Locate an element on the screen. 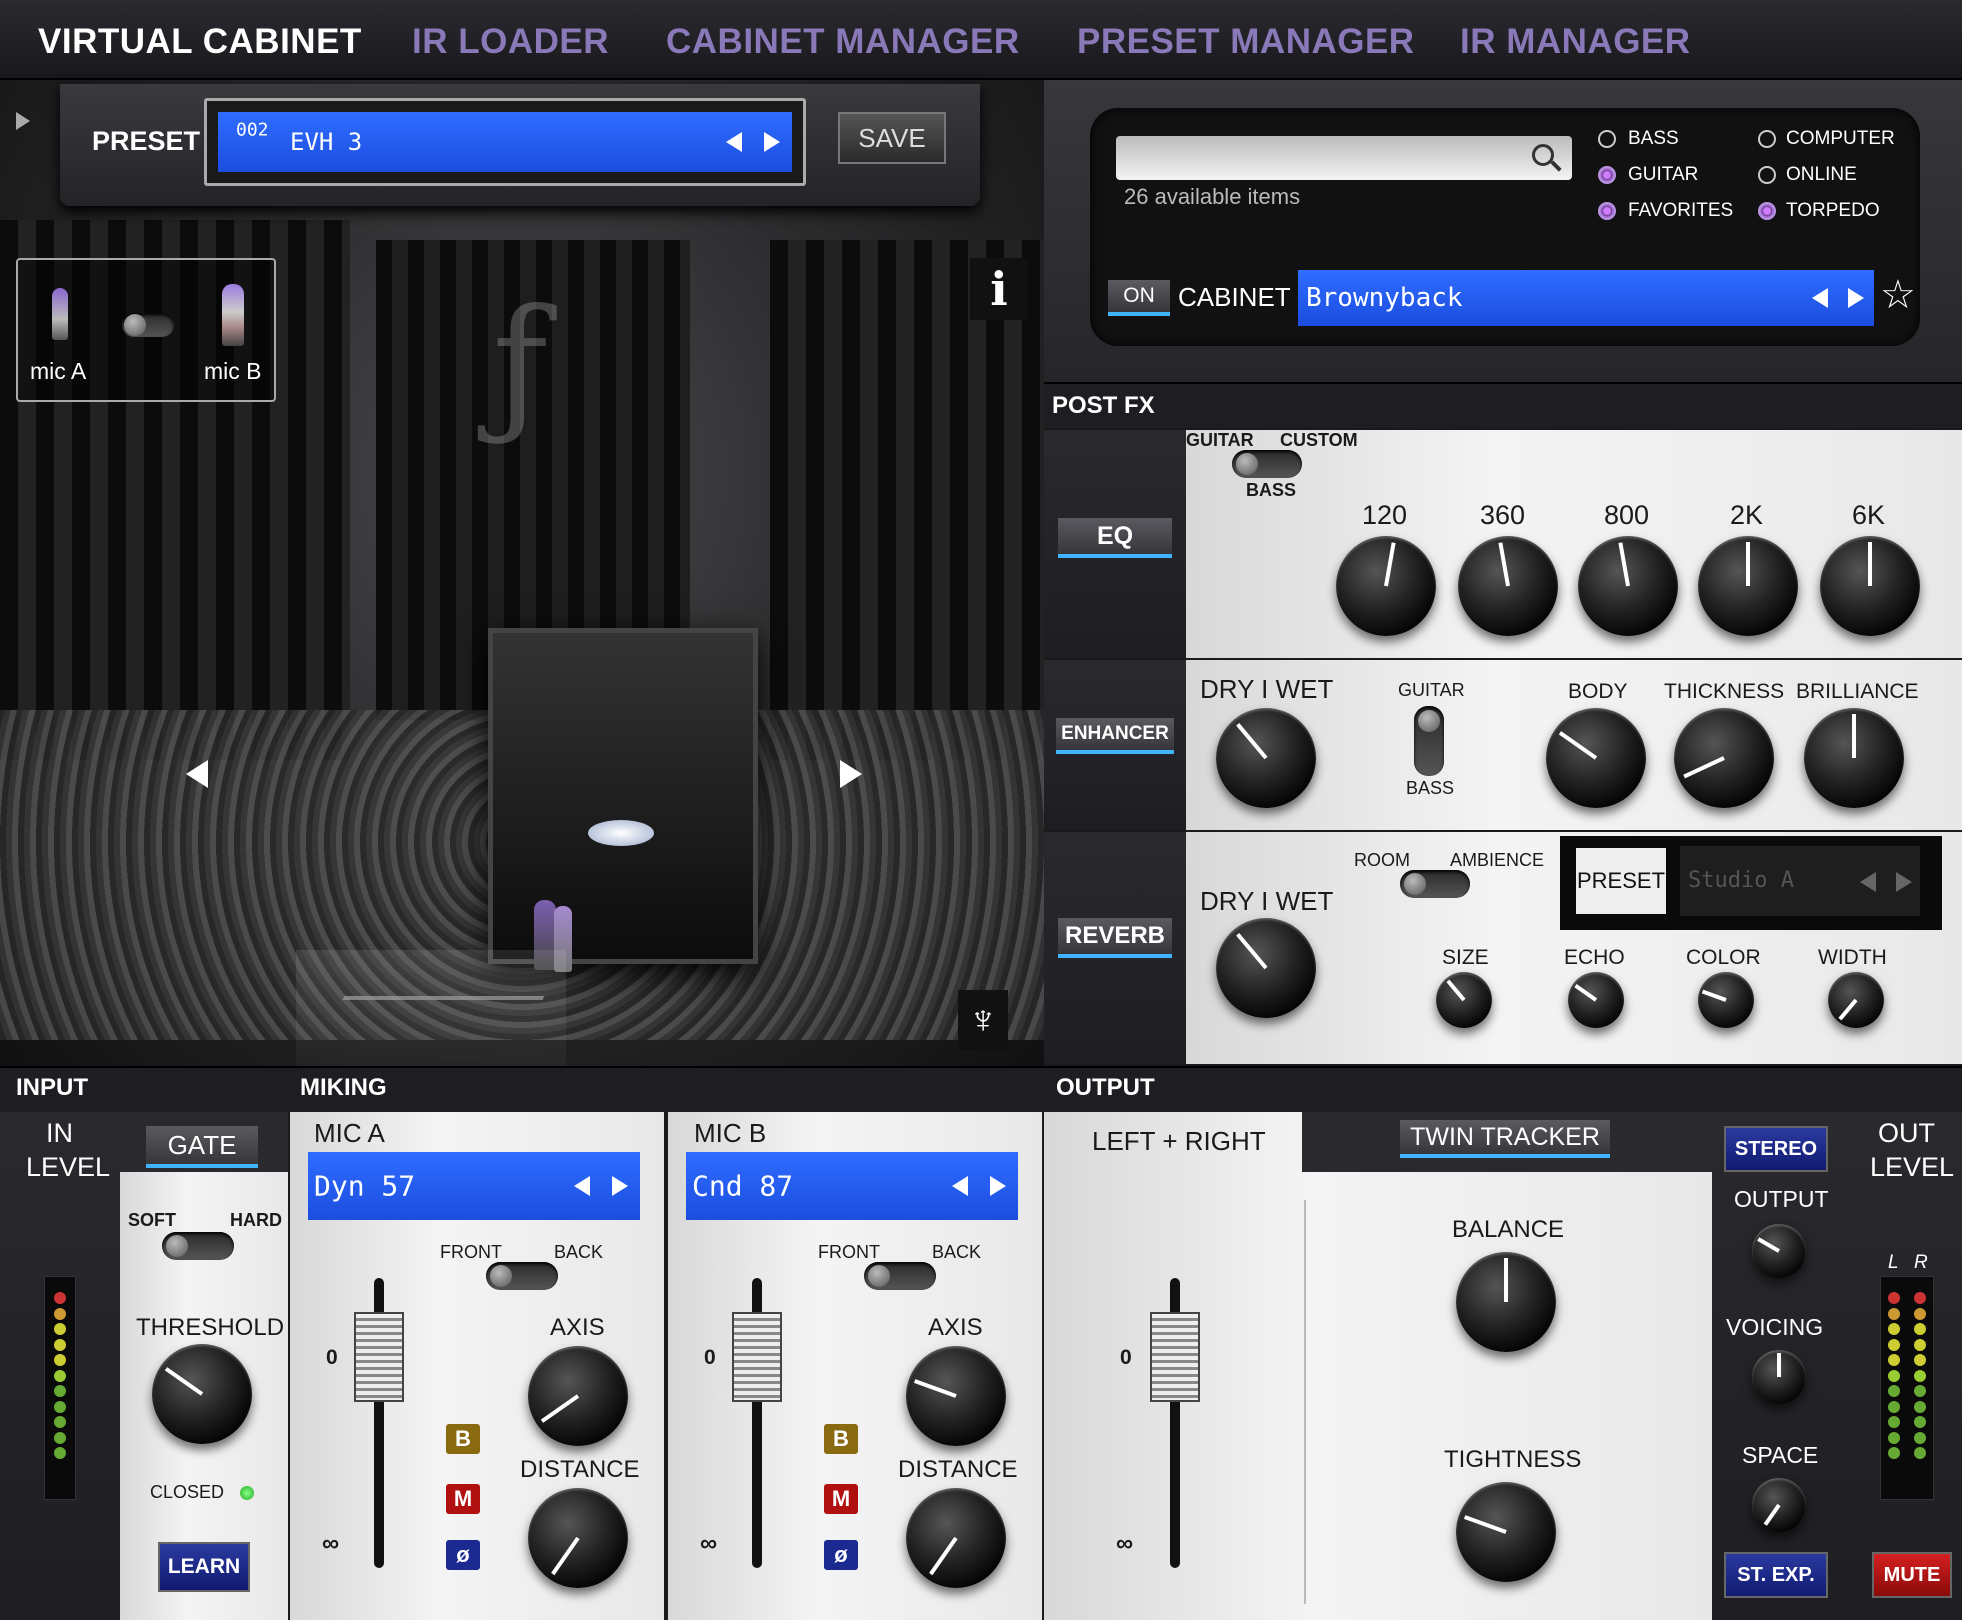 This screenshot has width=1962, height=1620. save-button: SAVE is located at coordinates (892, 138).